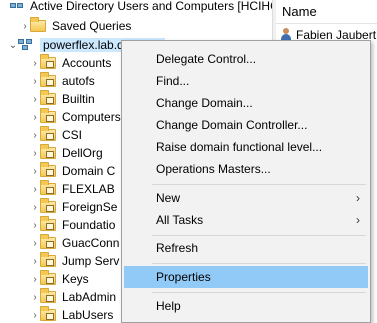 This screenshot has height=323, width=377. Describe the element at coordinates (78, 81) in the screenshot. I see `tree-item-label: autofs` at that location.